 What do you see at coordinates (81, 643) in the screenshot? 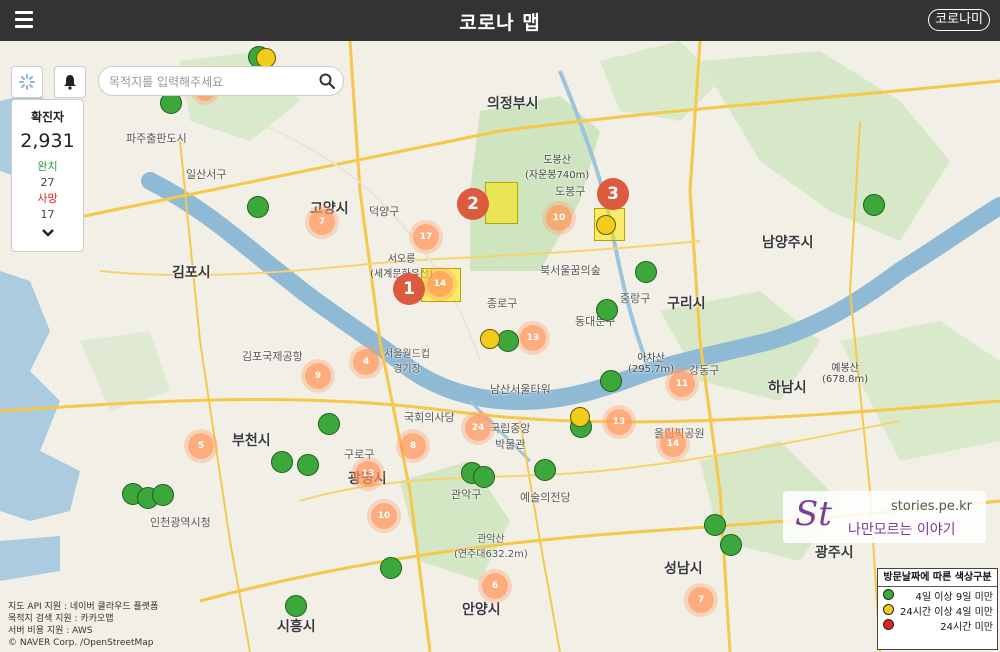
I see `attribution-line: © NAVER Corp. /OpenStreetMap` at bounding box center [81, 643].